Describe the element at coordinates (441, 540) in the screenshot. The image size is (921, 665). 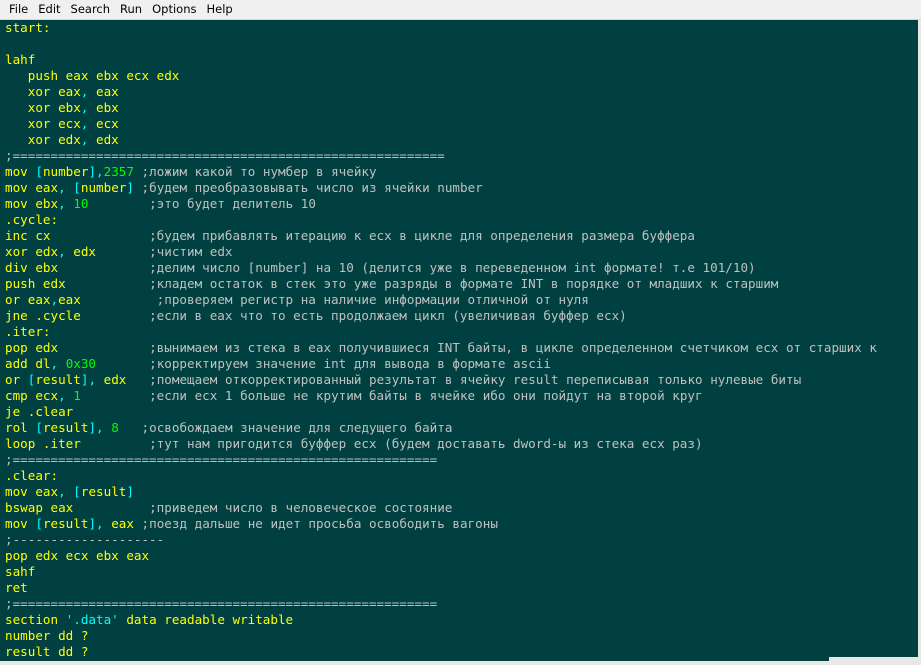
I see `code-line: ;--------------------` at that location.